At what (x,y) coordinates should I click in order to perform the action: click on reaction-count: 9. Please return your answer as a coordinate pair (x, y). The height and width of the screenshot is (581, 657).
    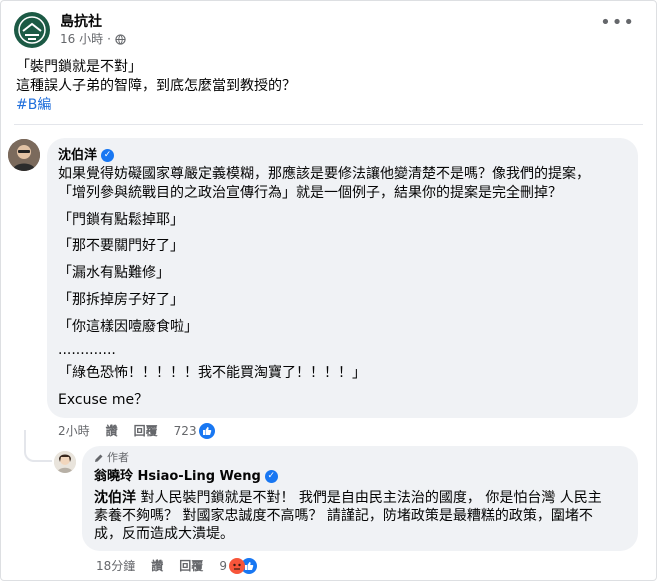
    Looking at the image, I should click on (223, 566).